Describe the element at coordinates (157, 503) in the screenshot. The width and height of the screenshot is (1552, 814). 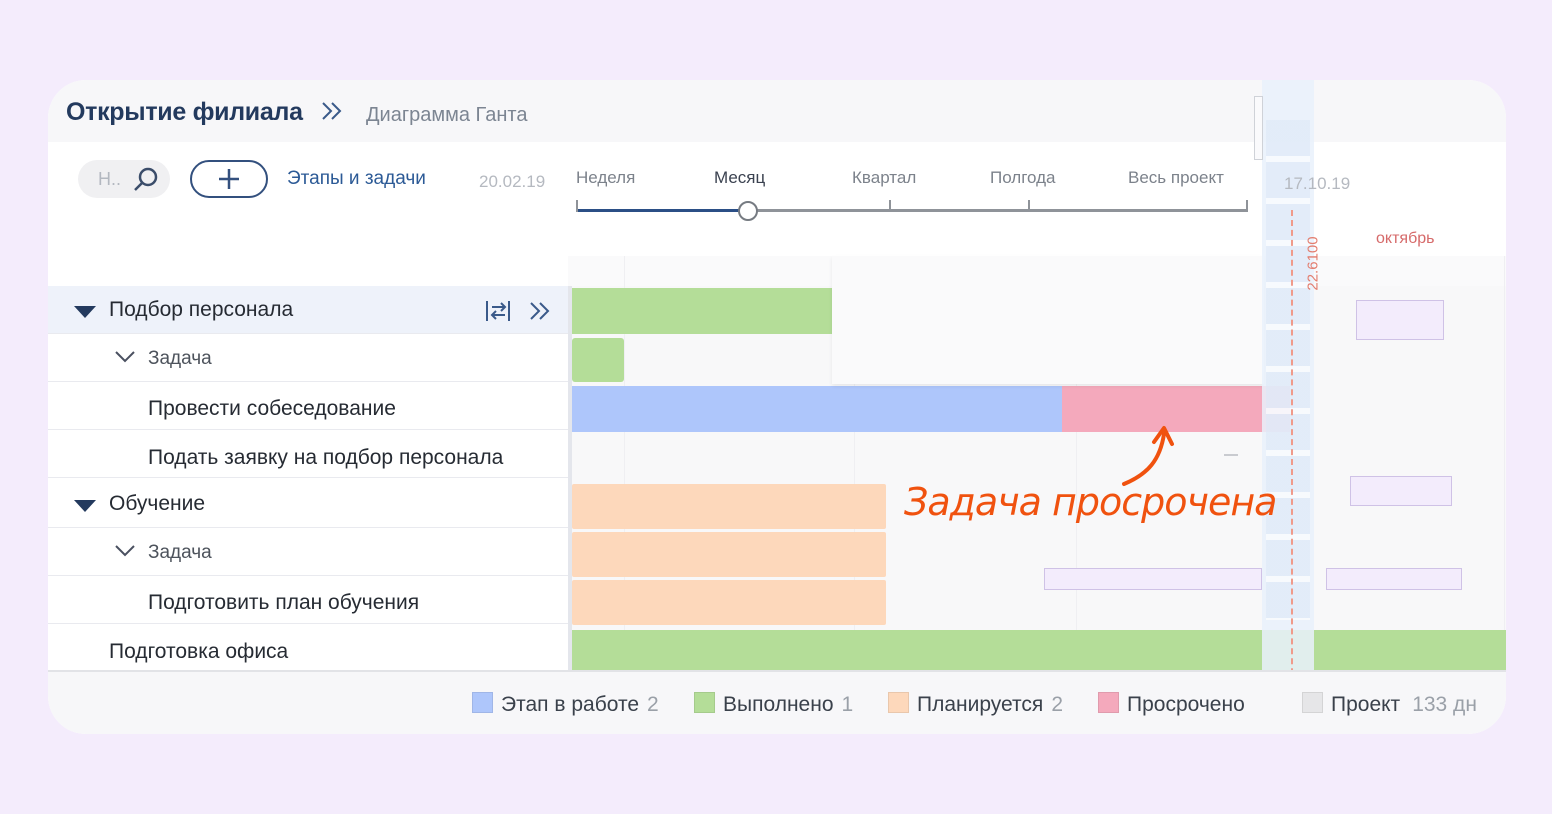
I see `row-label: Обучение` at that location.